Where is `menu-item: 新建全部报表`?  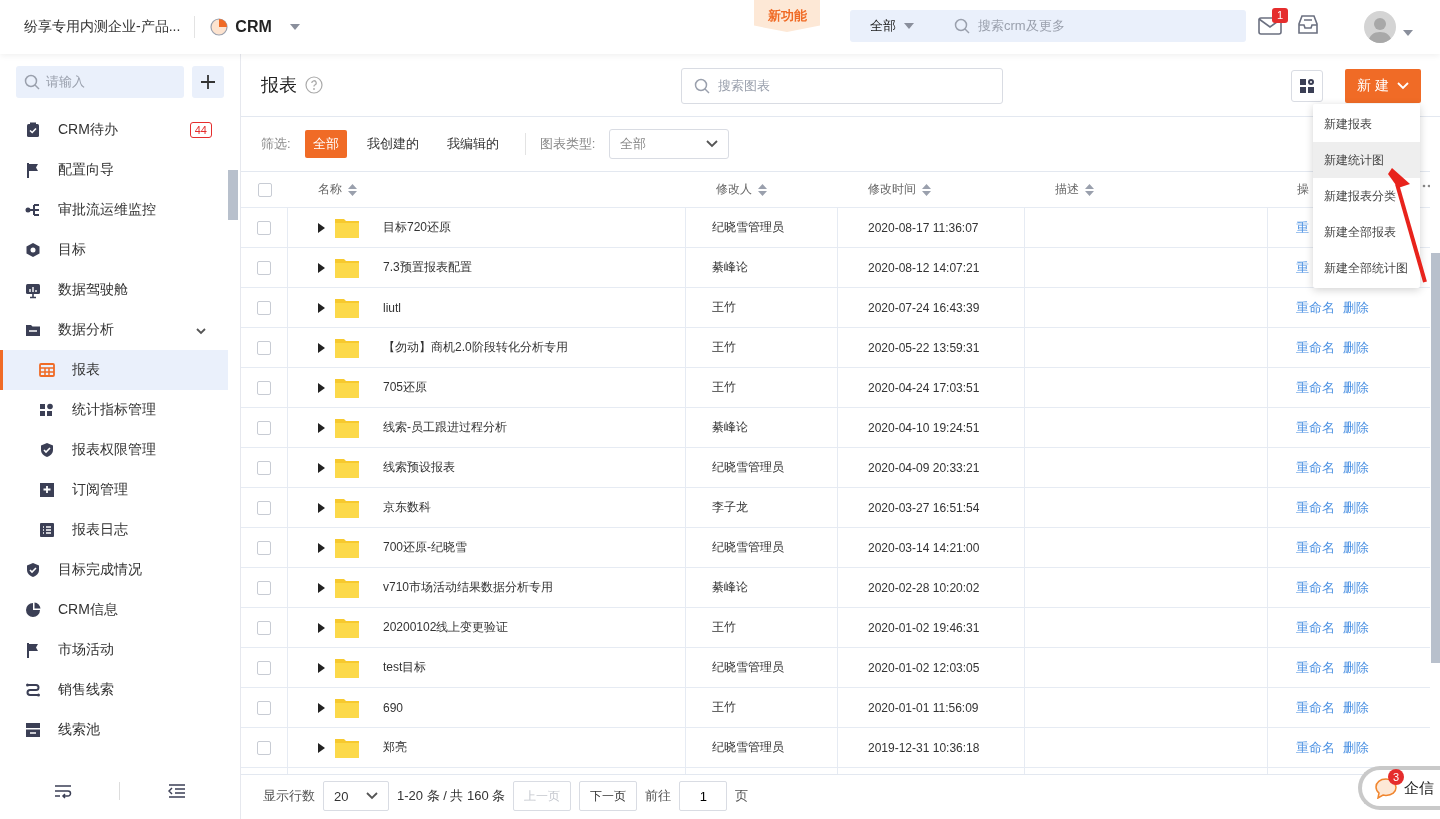 menu-item: 新建全部报表 is located at coordinates (1366, 232).